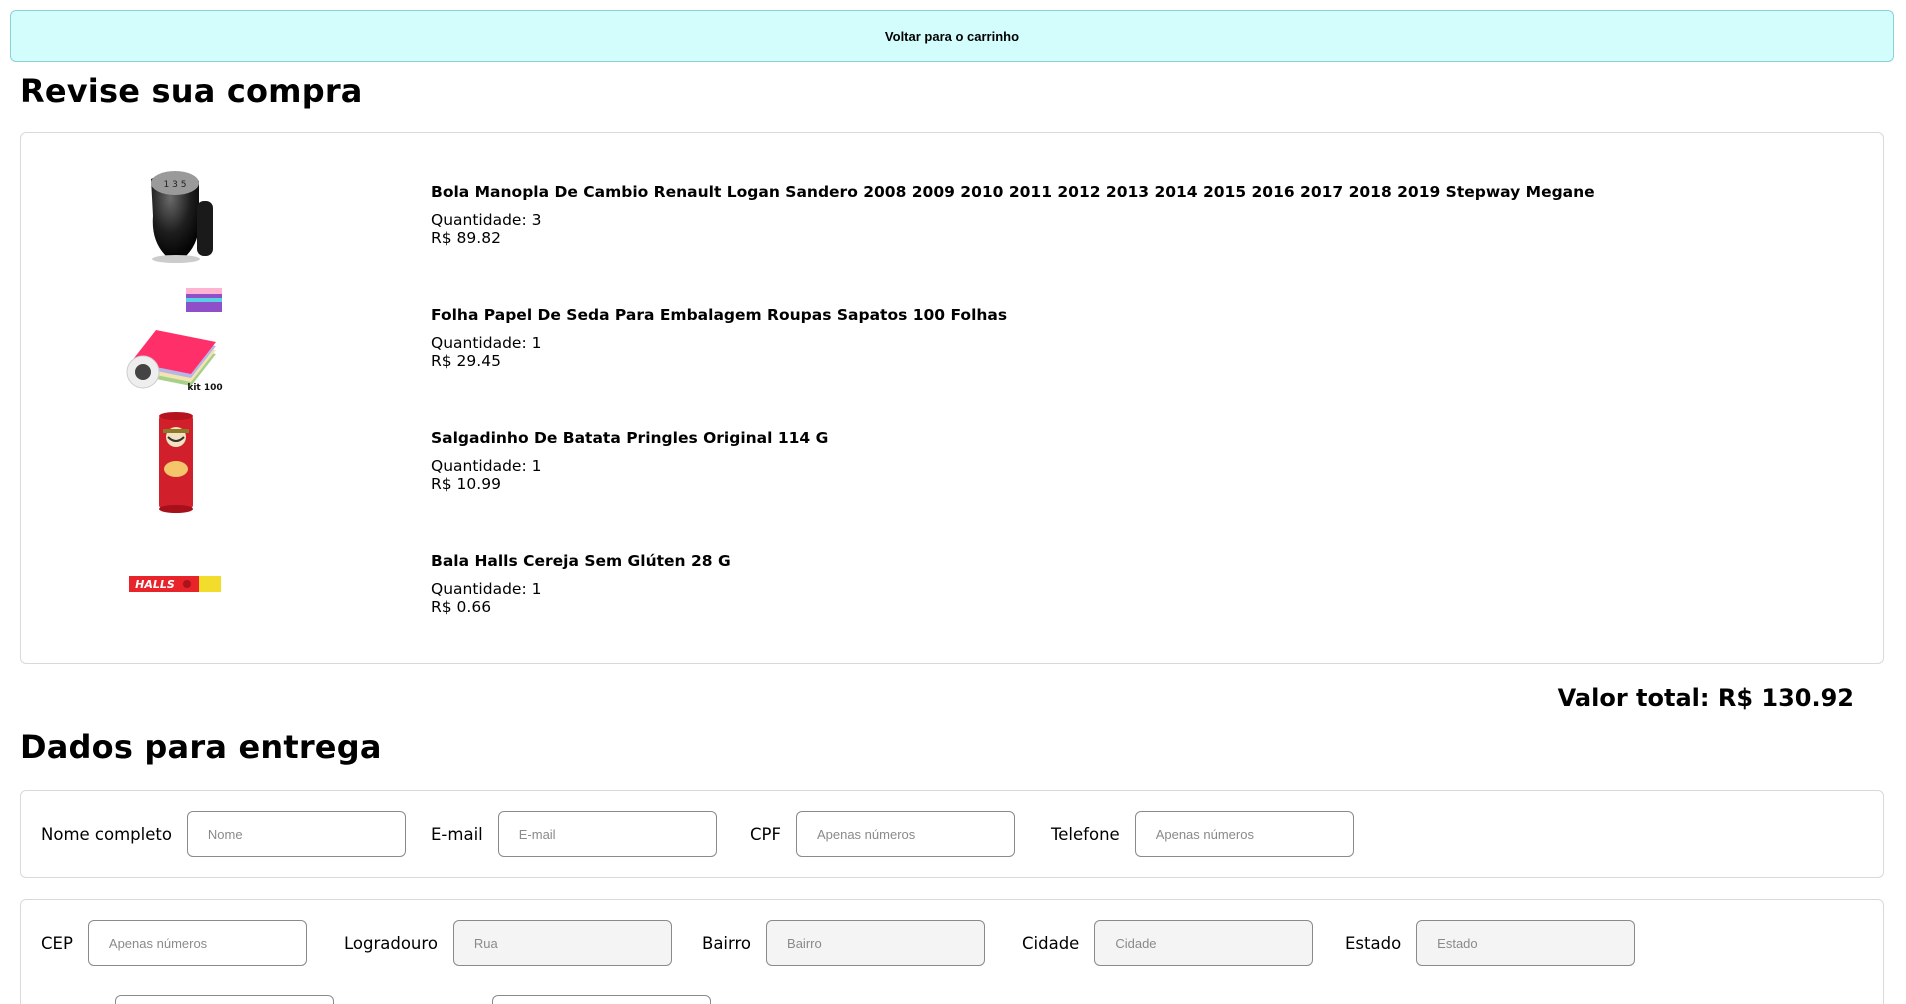 The height and width of the screenshot is (1004, 1906). Describe the element at coordinates (905, 834) in the screenshot. I see `cpf-input` at that location.